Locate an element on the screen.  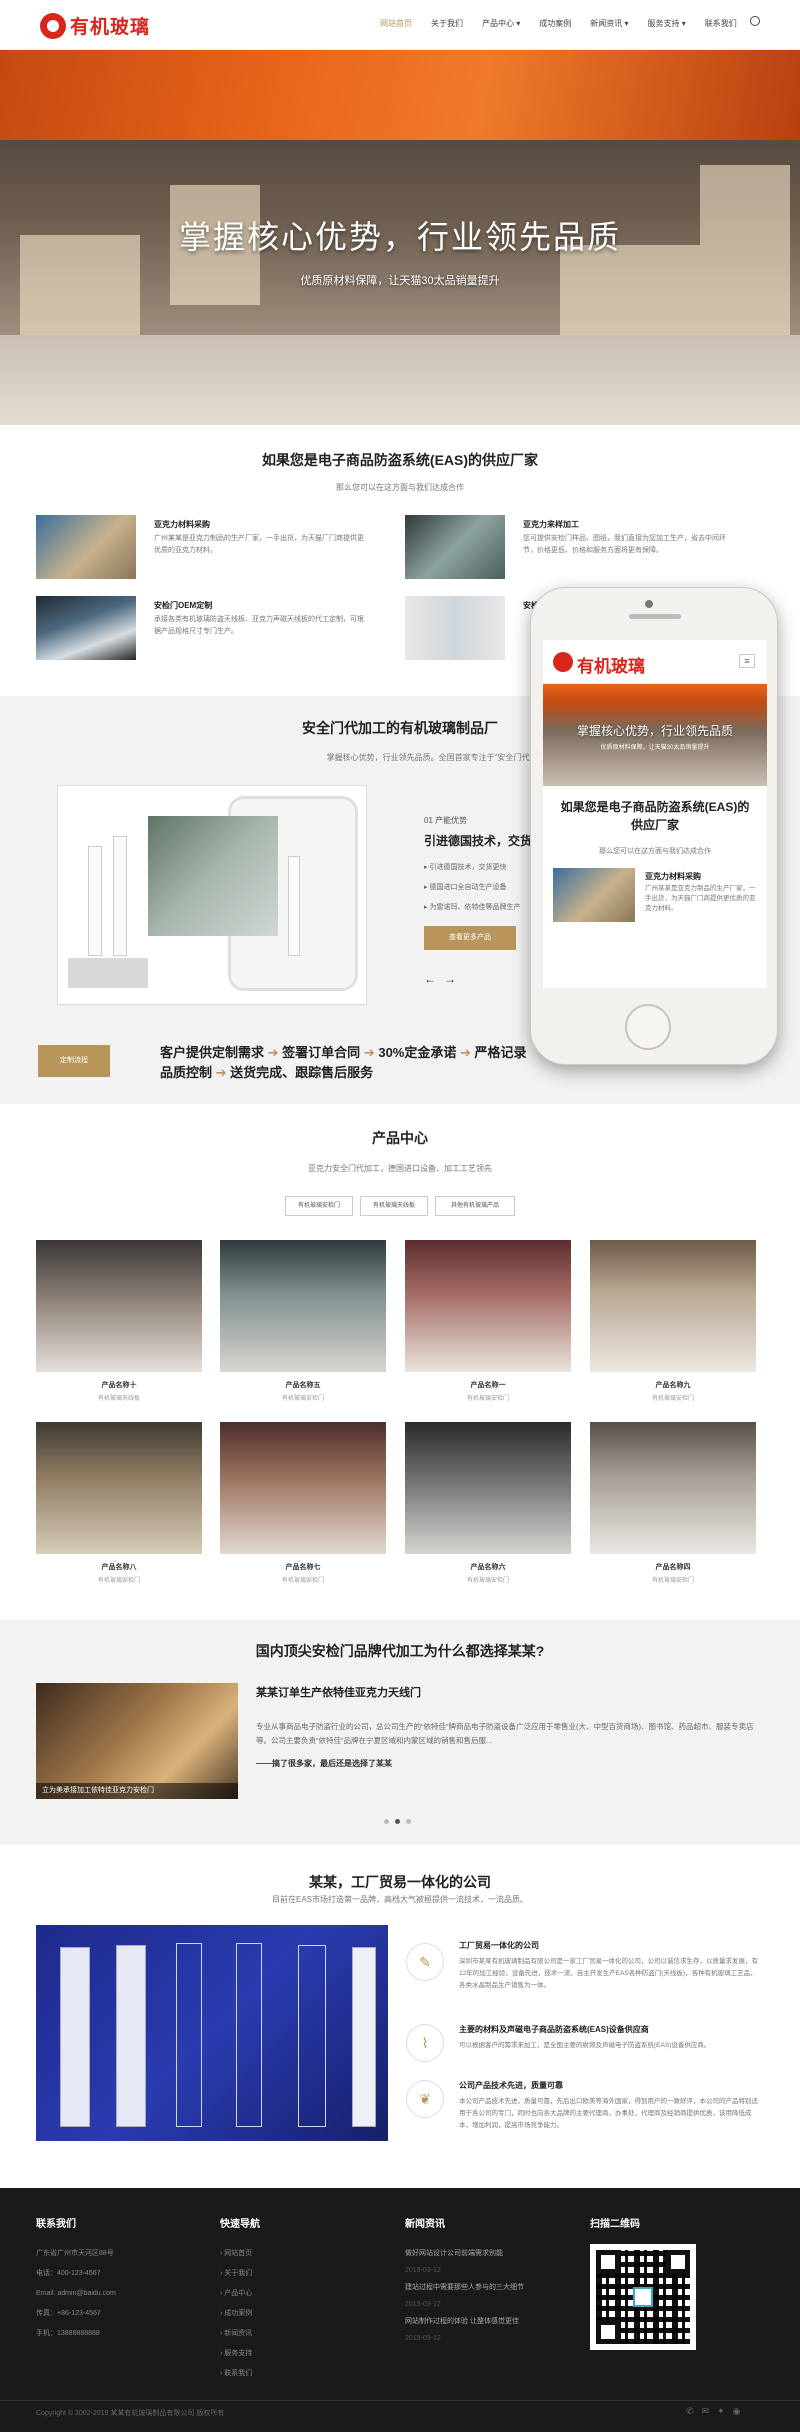
gate-base is located at coordinates (108, 973).